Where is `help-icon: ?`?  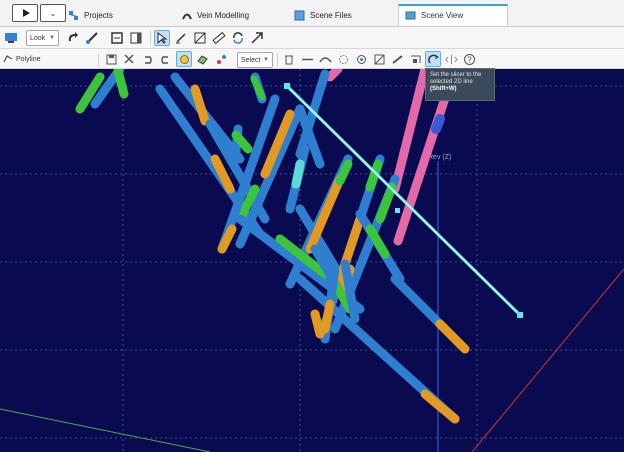 help-icon: ? is located at coordinates (469, 59).